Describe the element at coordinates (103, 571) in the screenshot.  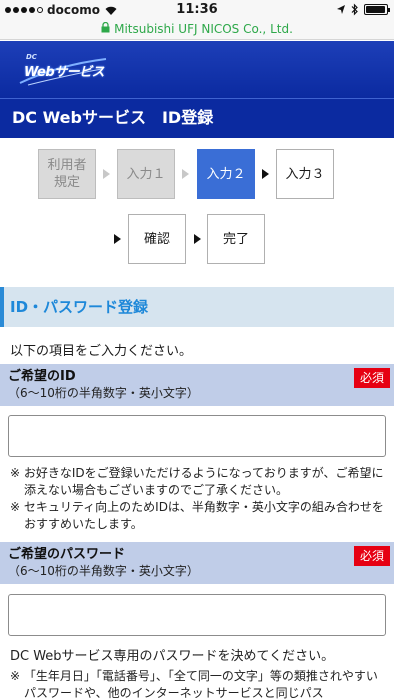
I see `password-field-hint: （6〜10桁の半角数字・英小文字）` at that location.